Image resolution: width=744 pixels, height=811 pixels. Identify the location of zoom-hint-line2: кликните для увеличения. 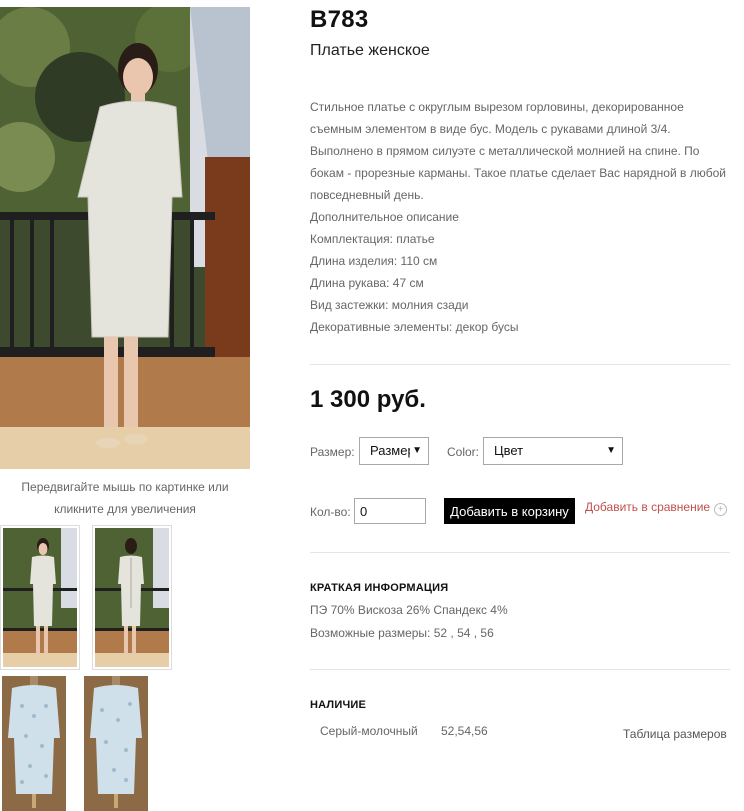
(125, 509).